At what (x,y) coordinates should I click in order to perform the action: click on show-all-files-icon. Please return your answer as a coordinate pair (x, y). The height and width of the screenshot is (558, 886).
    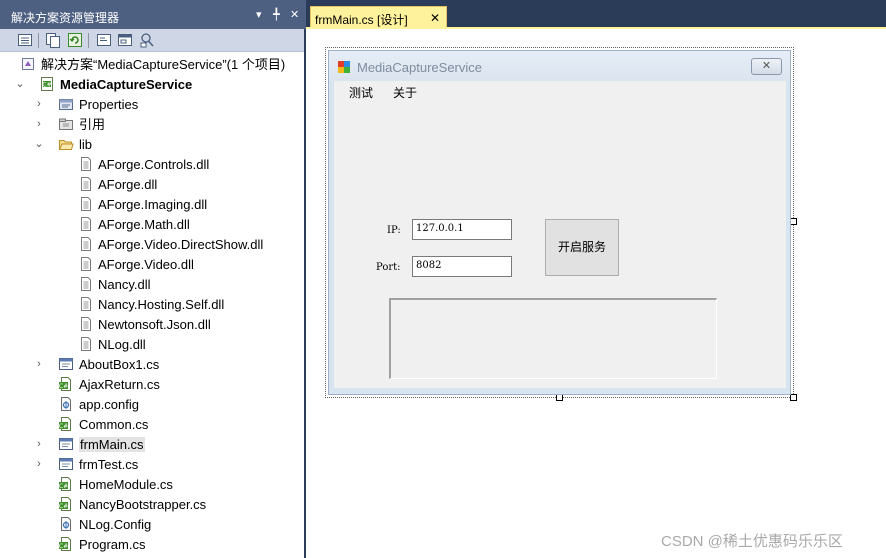
    Looking at the image, I should click on (53, 40).